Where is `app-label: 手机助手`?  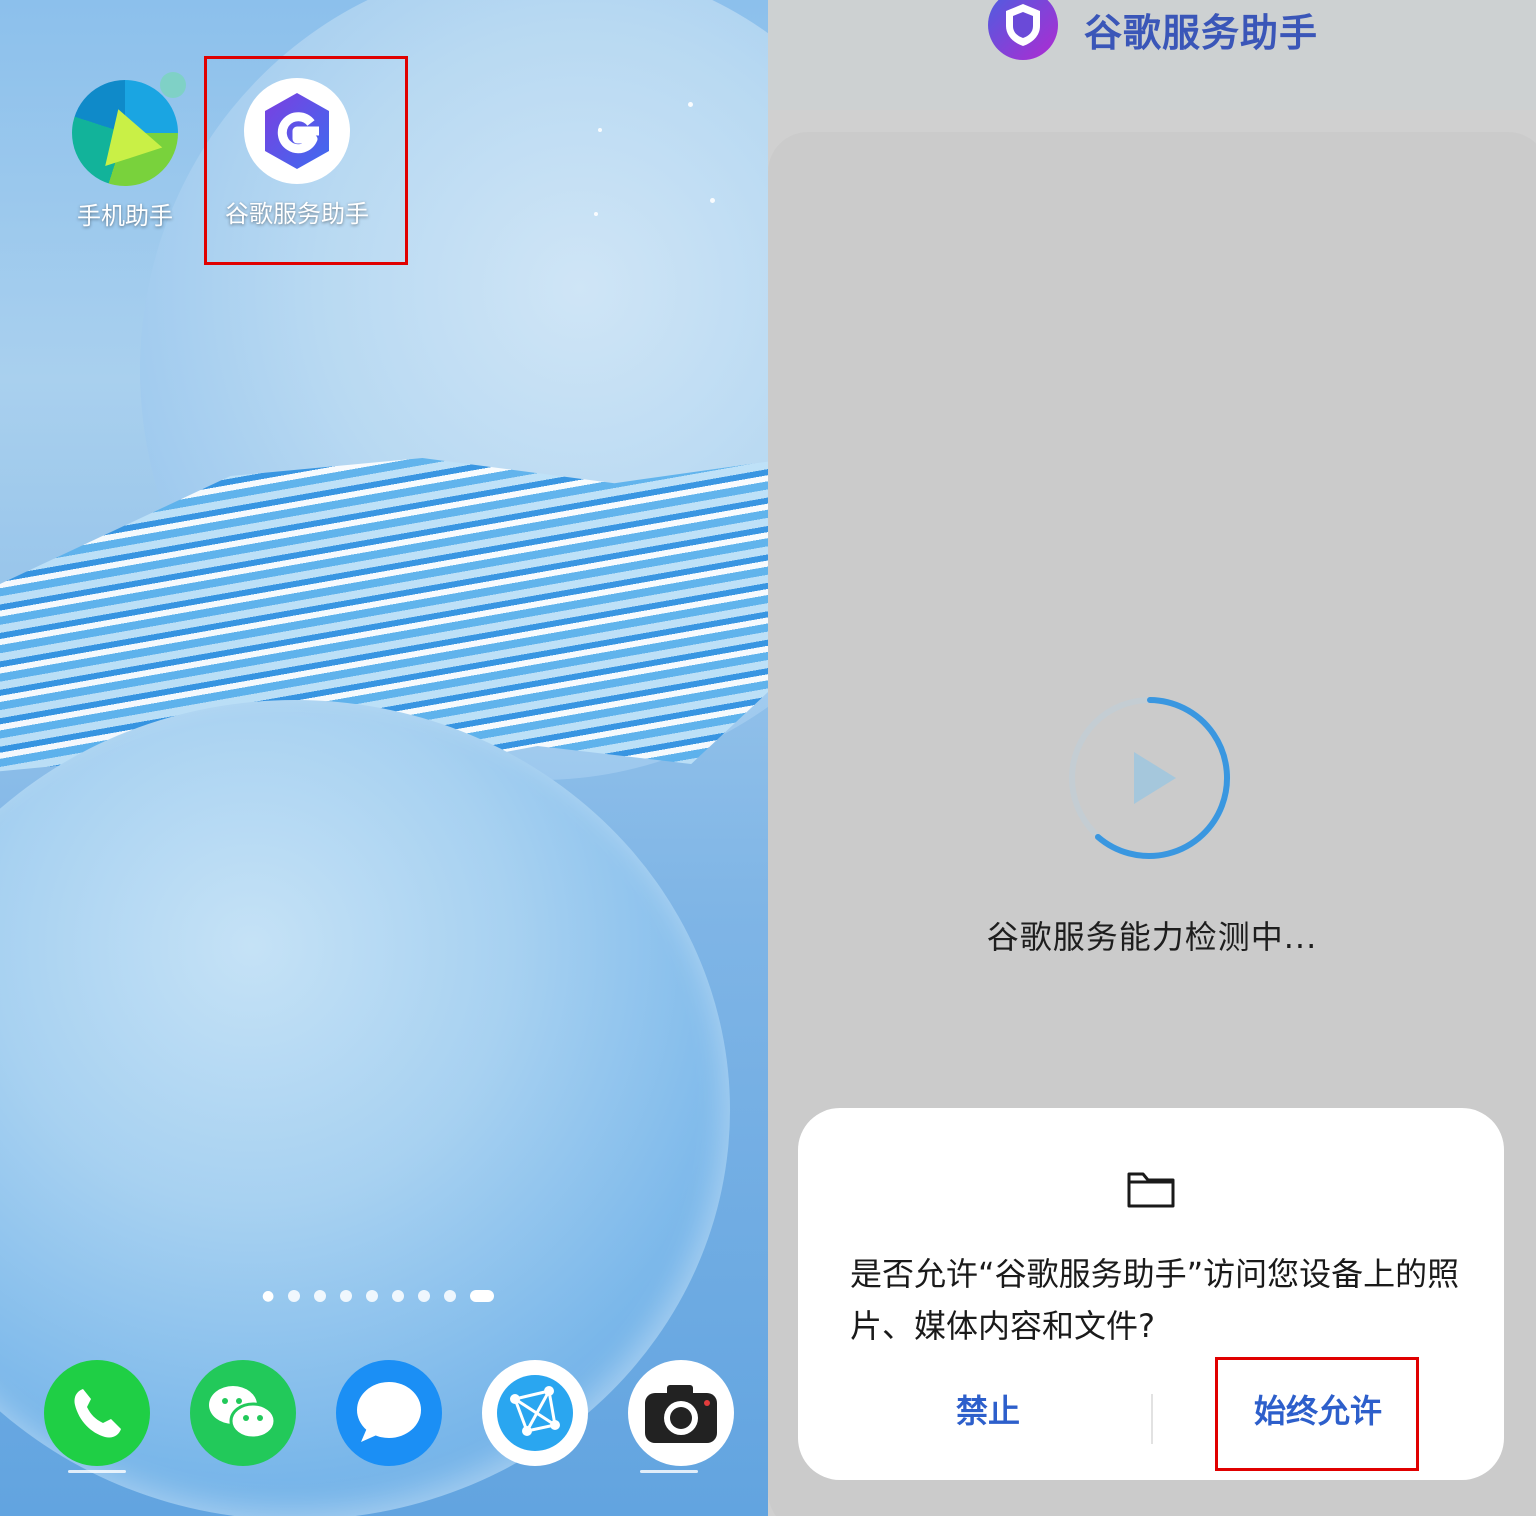
app-label: 手机助手 is located at coordinates (125, 216).